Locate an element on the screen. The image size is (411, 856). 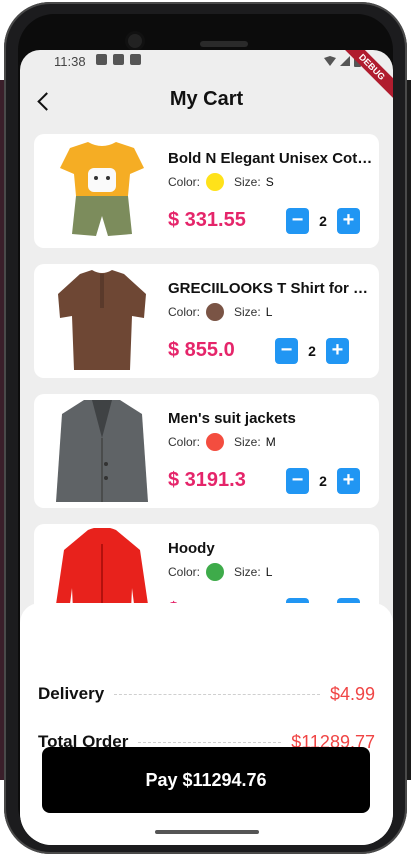
product-name: Hoody is located at coordinates (191, 548).